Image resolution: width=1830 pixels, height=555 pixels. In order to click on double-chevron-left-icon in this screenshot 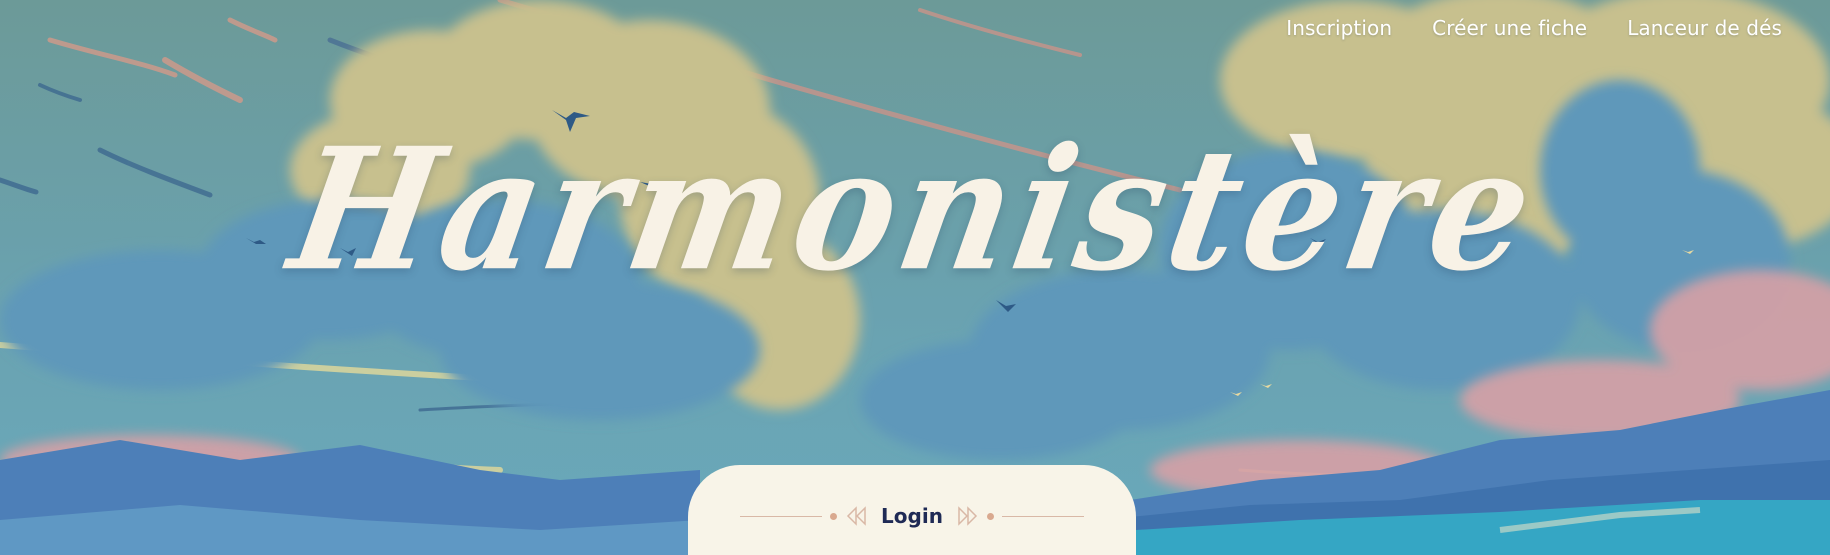, I will do `click(856, 516)`.